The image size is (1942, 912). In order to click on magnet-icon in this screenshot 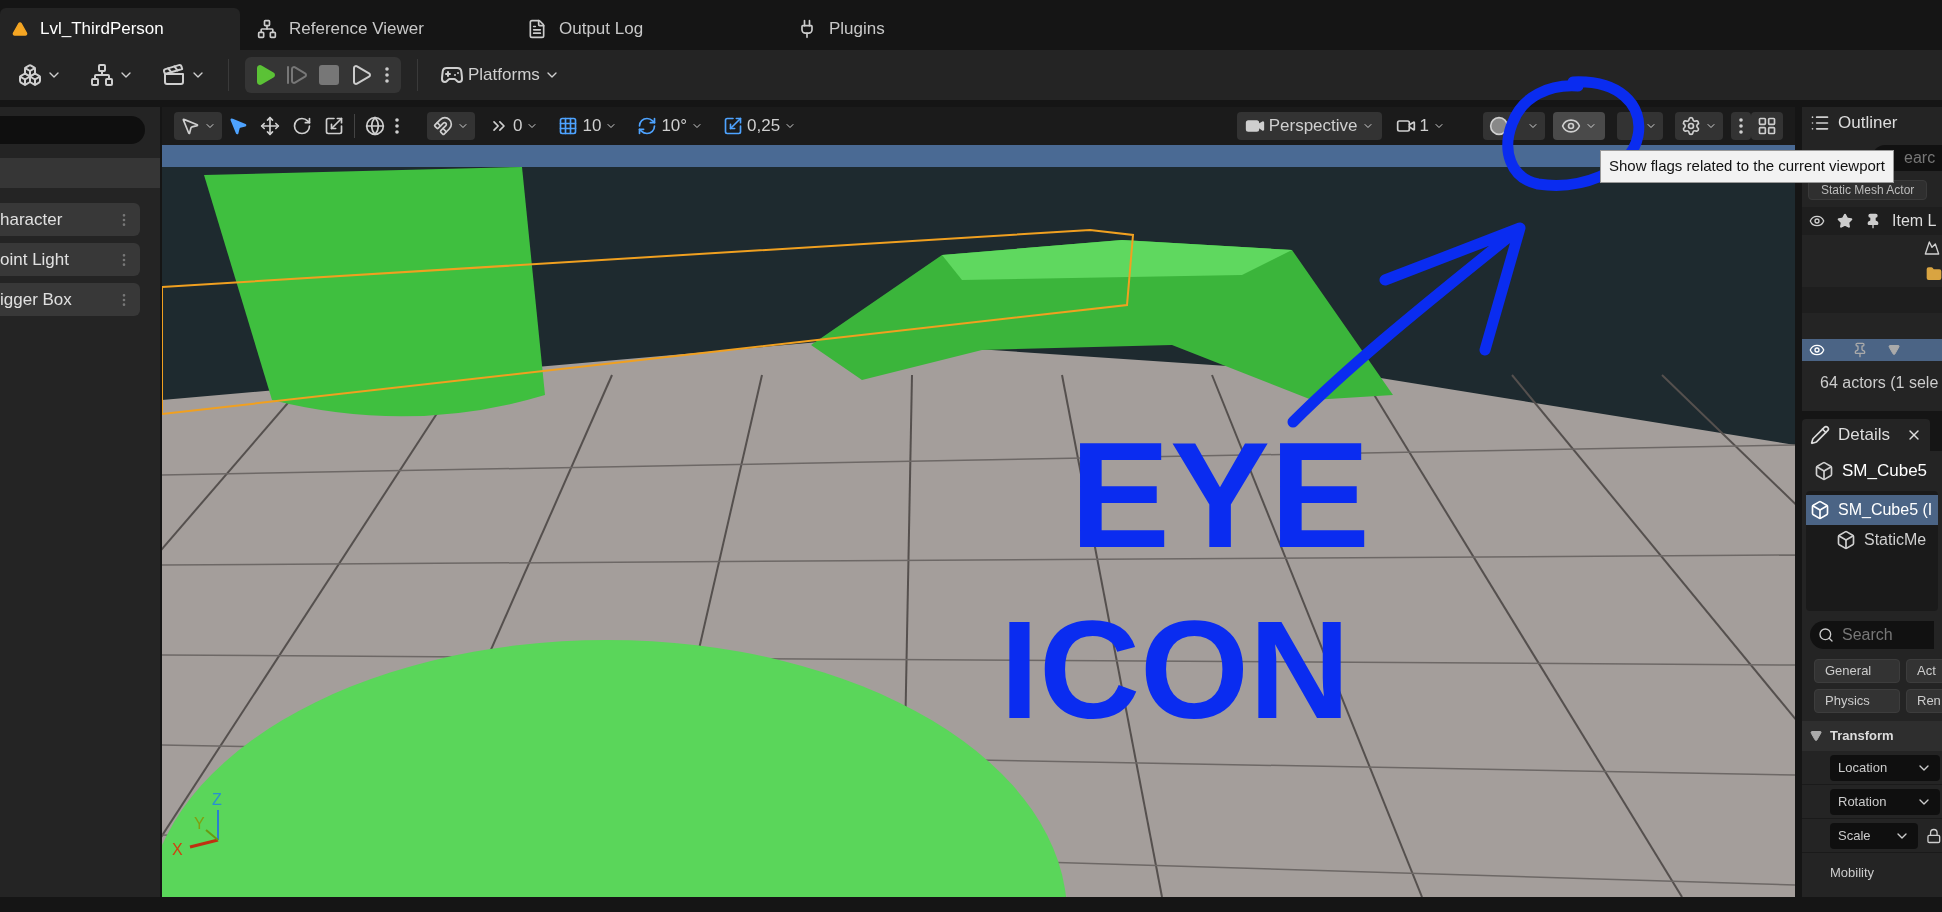, I will do `click(443, 126)`.